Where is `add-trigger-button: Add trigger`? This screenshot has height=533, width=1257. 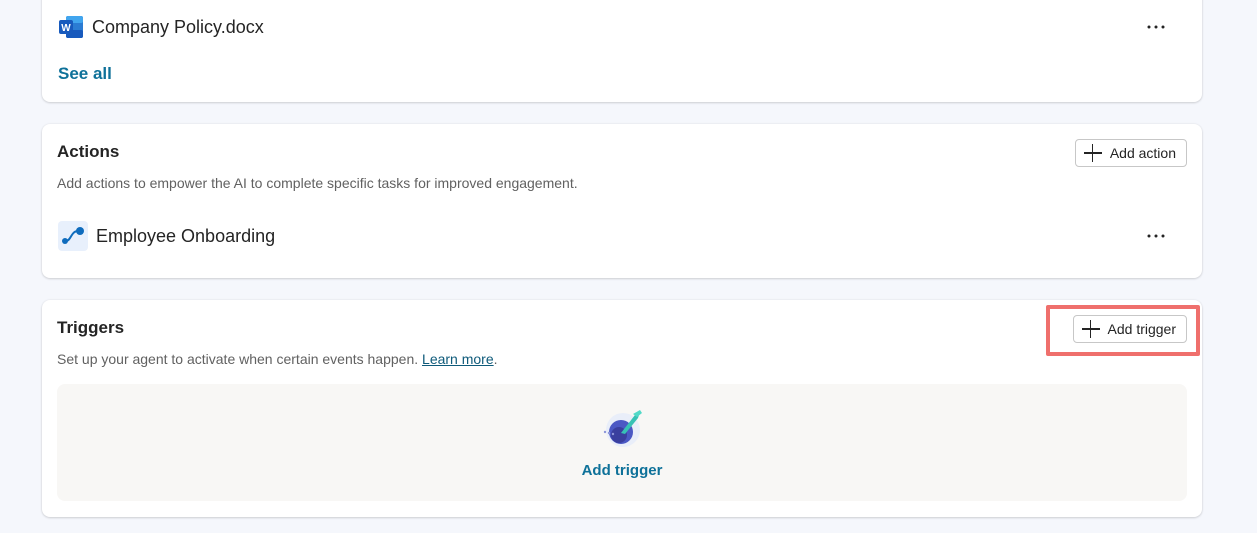 add-trigger-button: Add trigger is located at coordinates (1129, 329).